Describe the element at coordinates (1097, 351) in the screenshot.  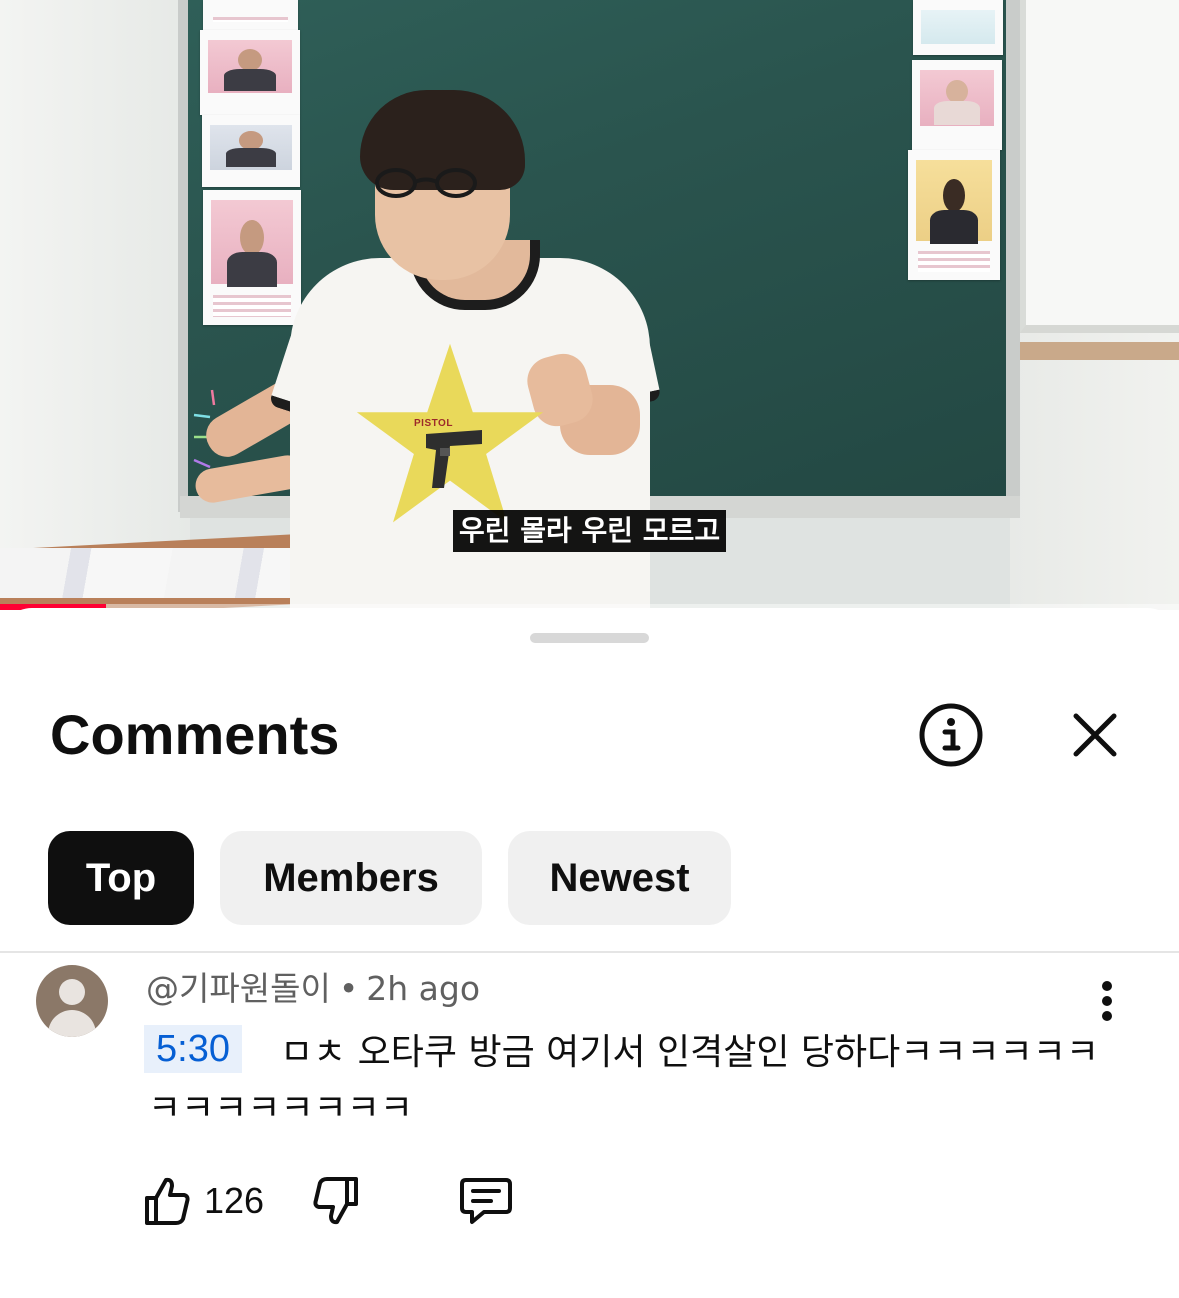
I see `window-sill` at that location.